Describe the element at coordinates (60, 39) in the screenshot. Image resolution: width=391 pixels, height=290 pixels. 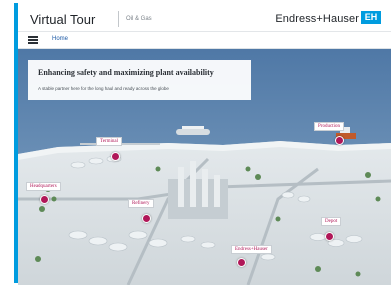
I see `breadcrumb-home: Home` at that location.